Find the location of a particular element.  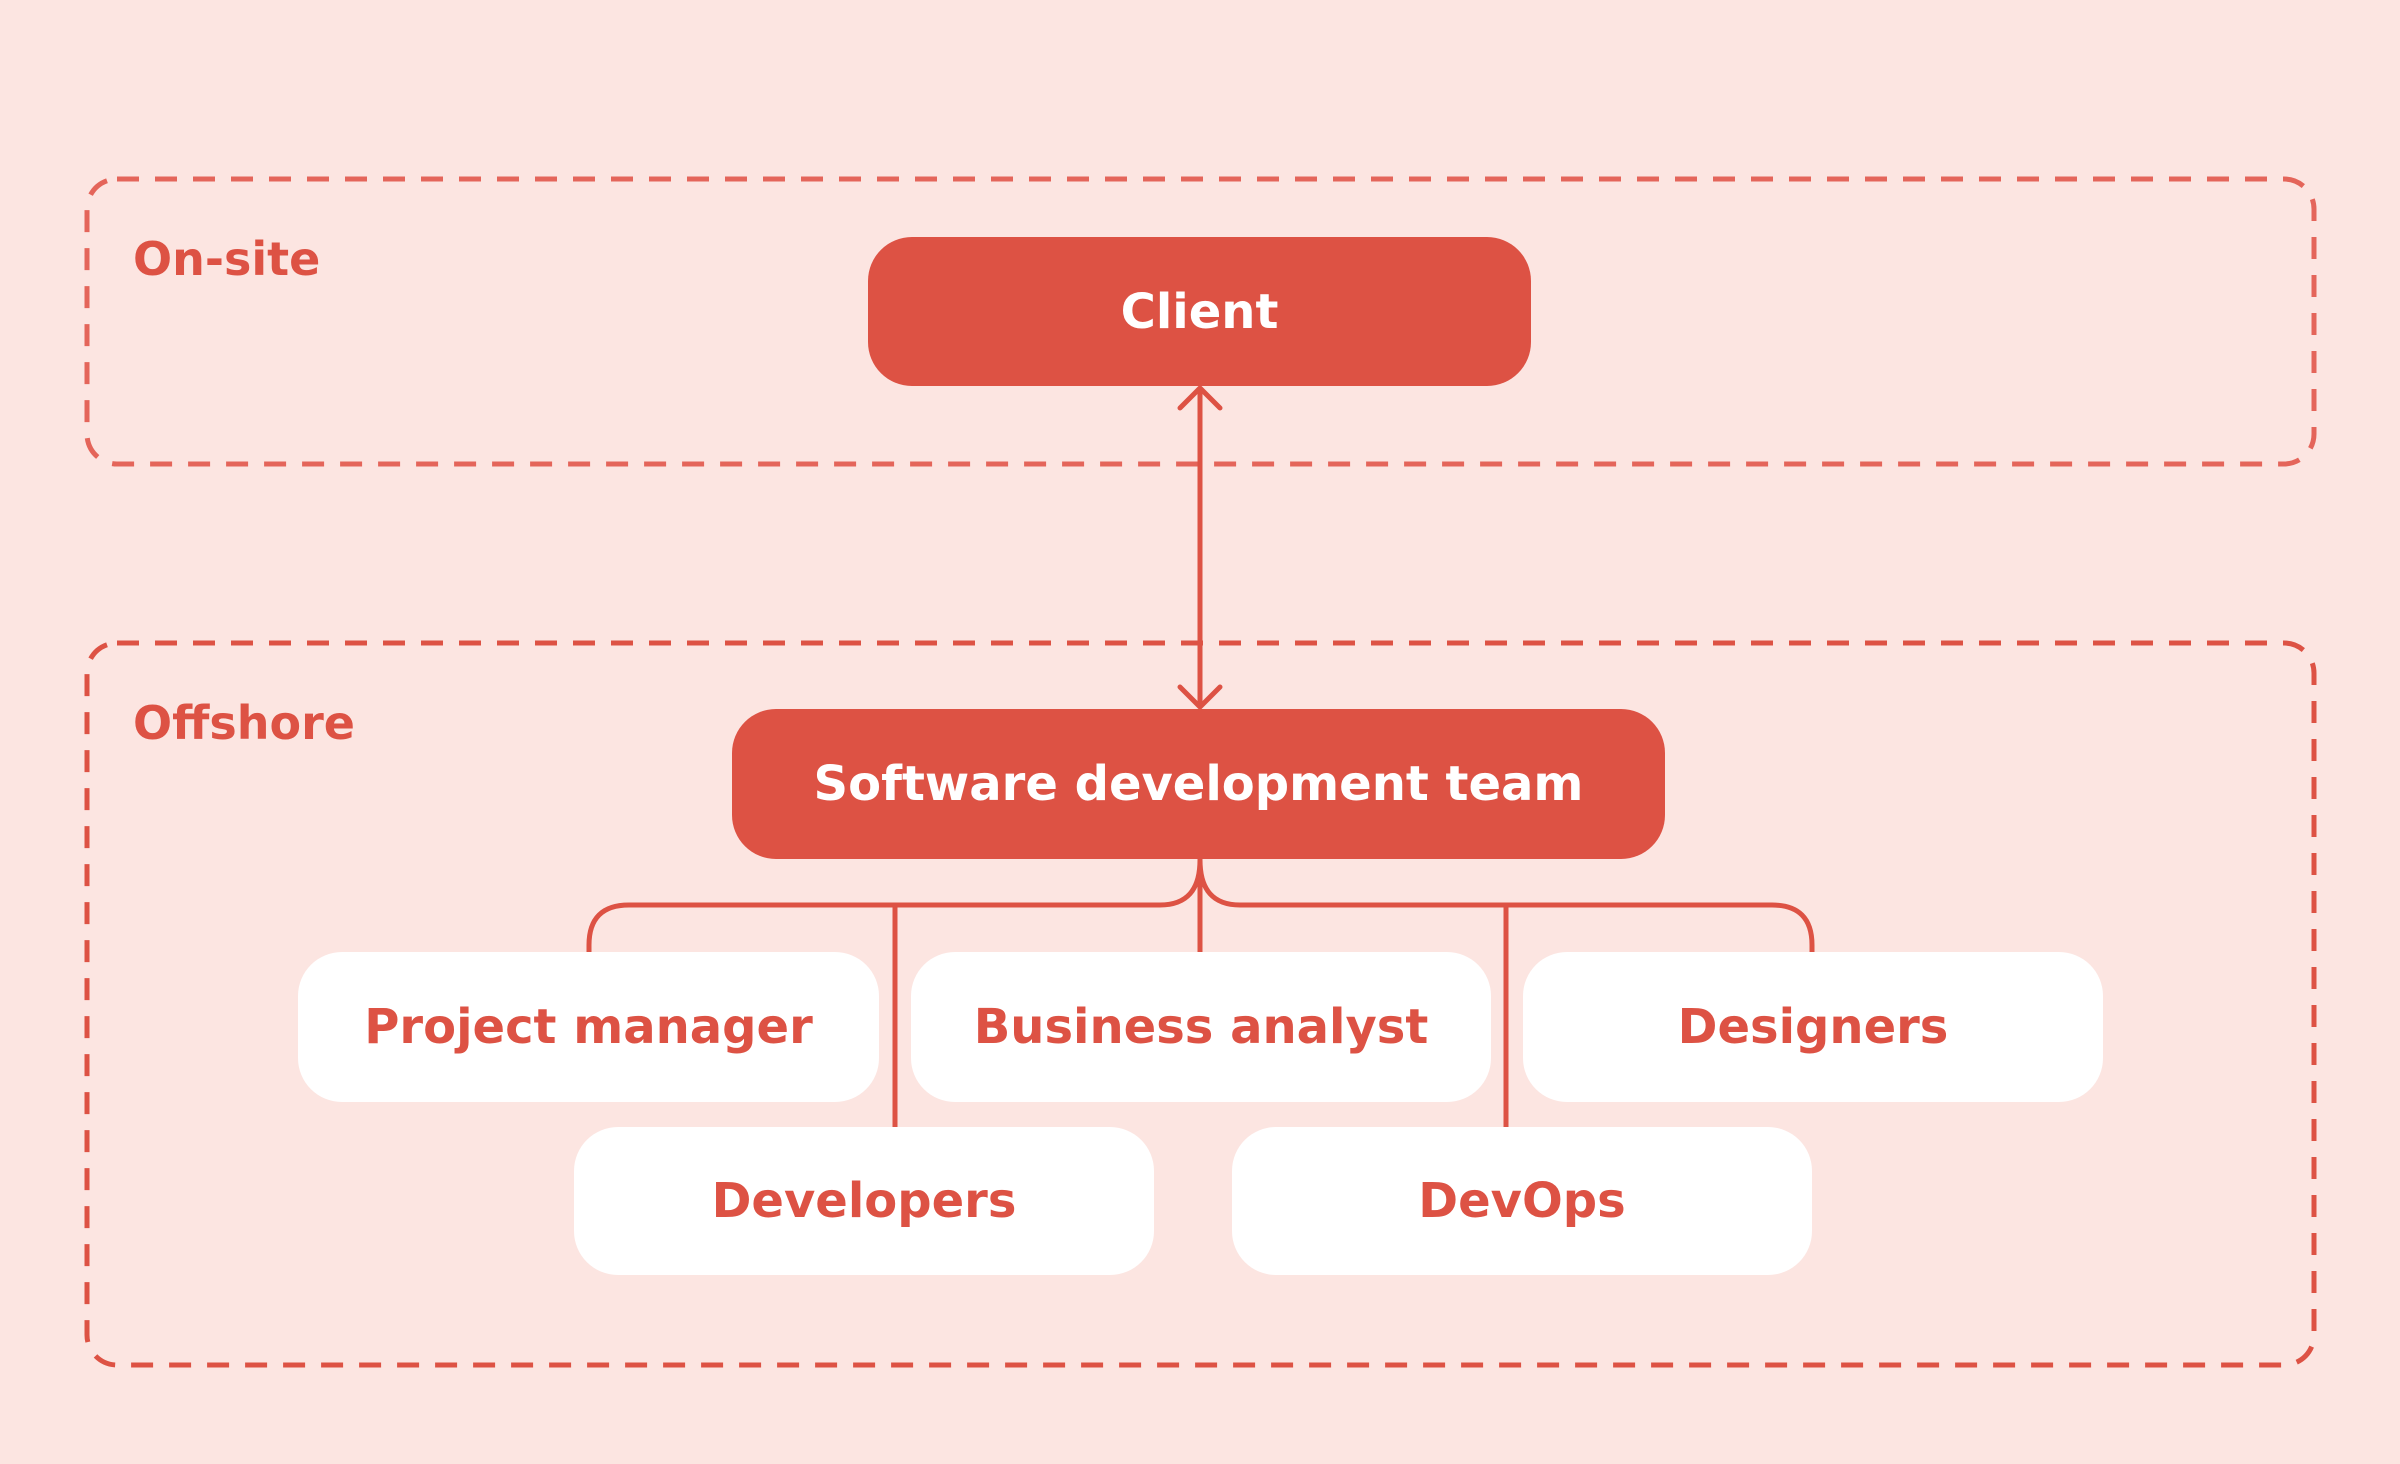

devops-node: DevOps is located at coordinates (1522, 1201).